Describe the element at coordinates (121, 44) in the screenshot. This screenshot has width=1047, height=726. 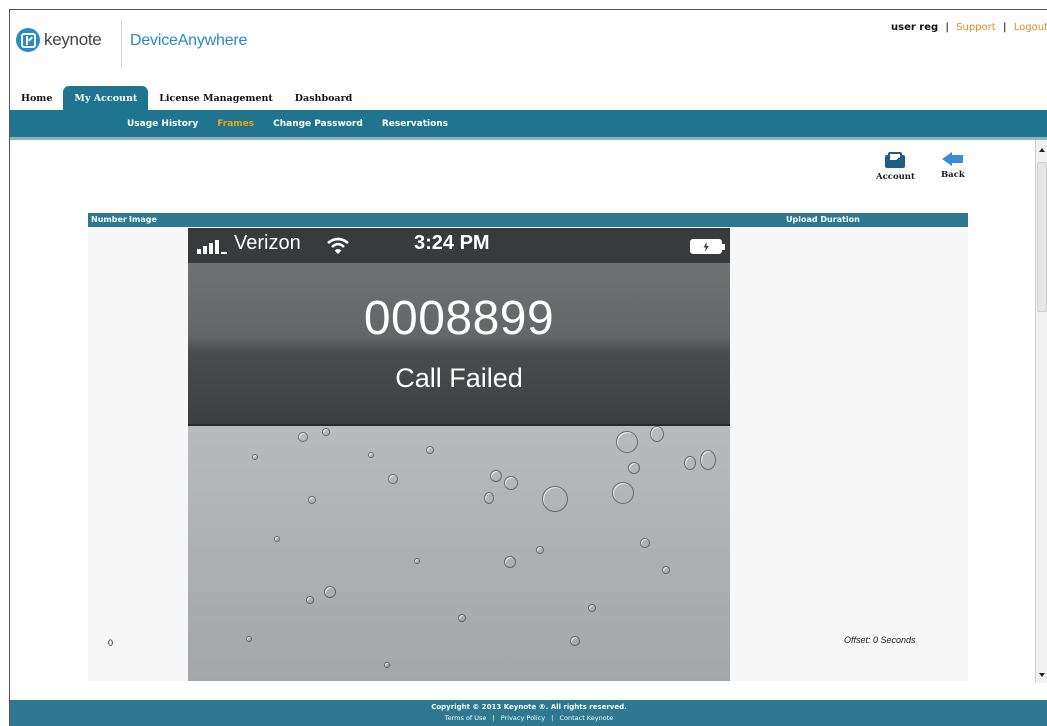
I see `logo-divider` at that location.